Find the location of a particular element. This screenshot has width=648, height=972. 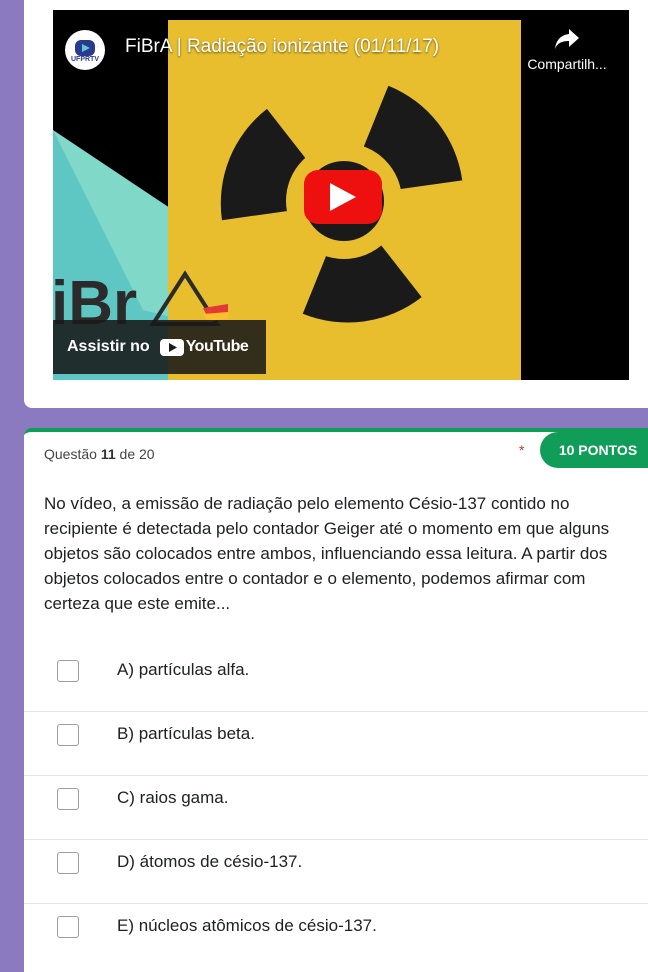

channel-tag: UFPRTV is located at coordinates (85, 59).